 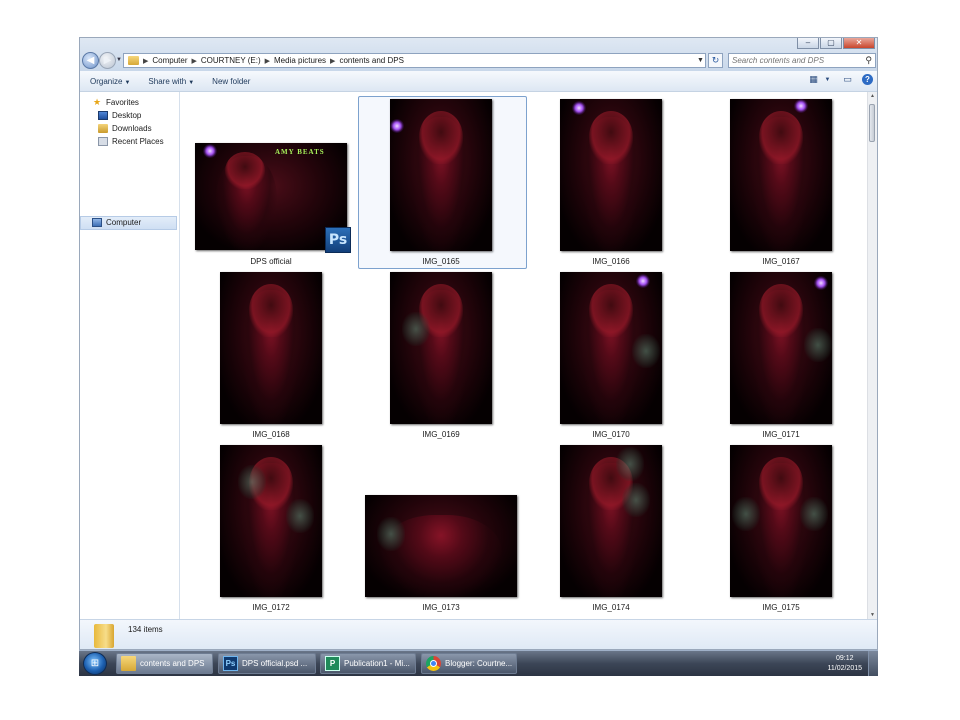 I want to click on file-name: IMG_0167, so click(x=781, y=261).